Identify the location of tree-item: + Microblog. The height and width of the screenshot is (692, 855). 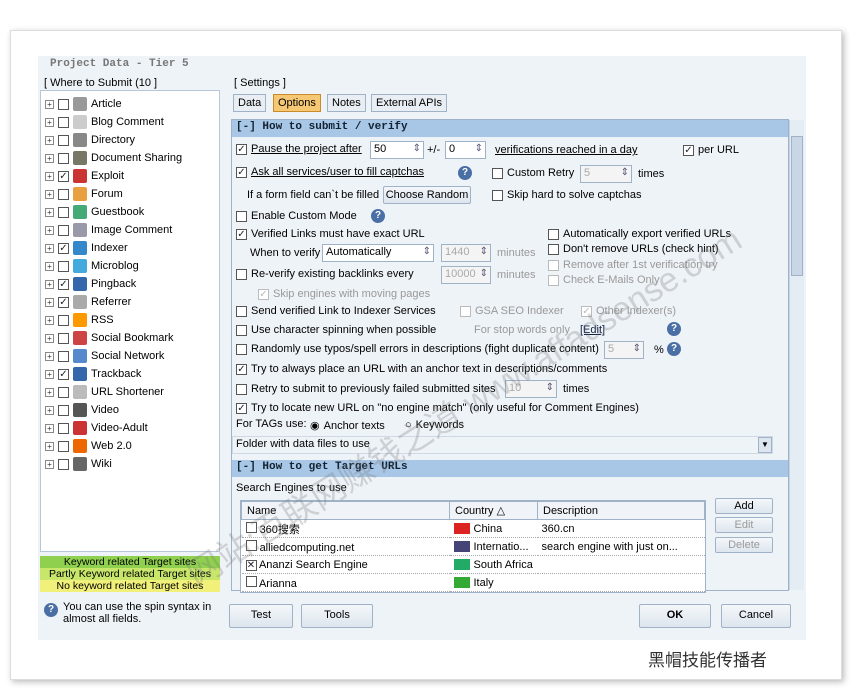
(92, 266).